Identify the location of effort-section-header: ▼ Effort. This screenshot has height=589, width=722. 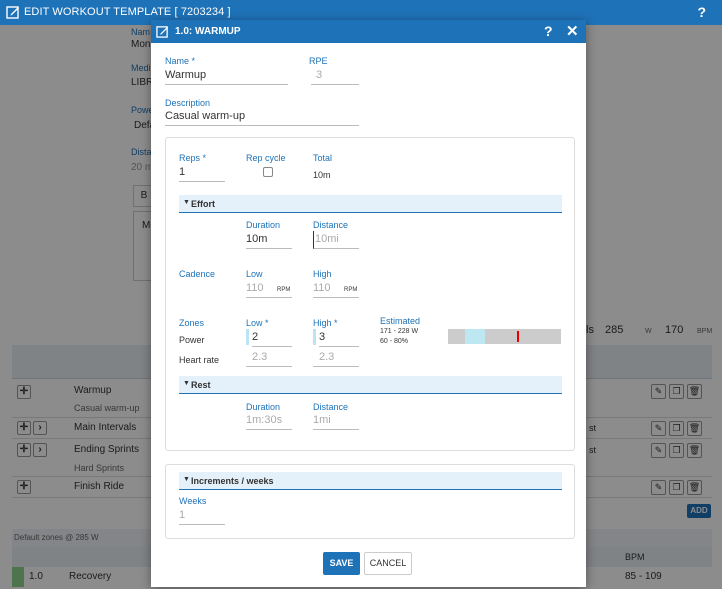
(370, 204).